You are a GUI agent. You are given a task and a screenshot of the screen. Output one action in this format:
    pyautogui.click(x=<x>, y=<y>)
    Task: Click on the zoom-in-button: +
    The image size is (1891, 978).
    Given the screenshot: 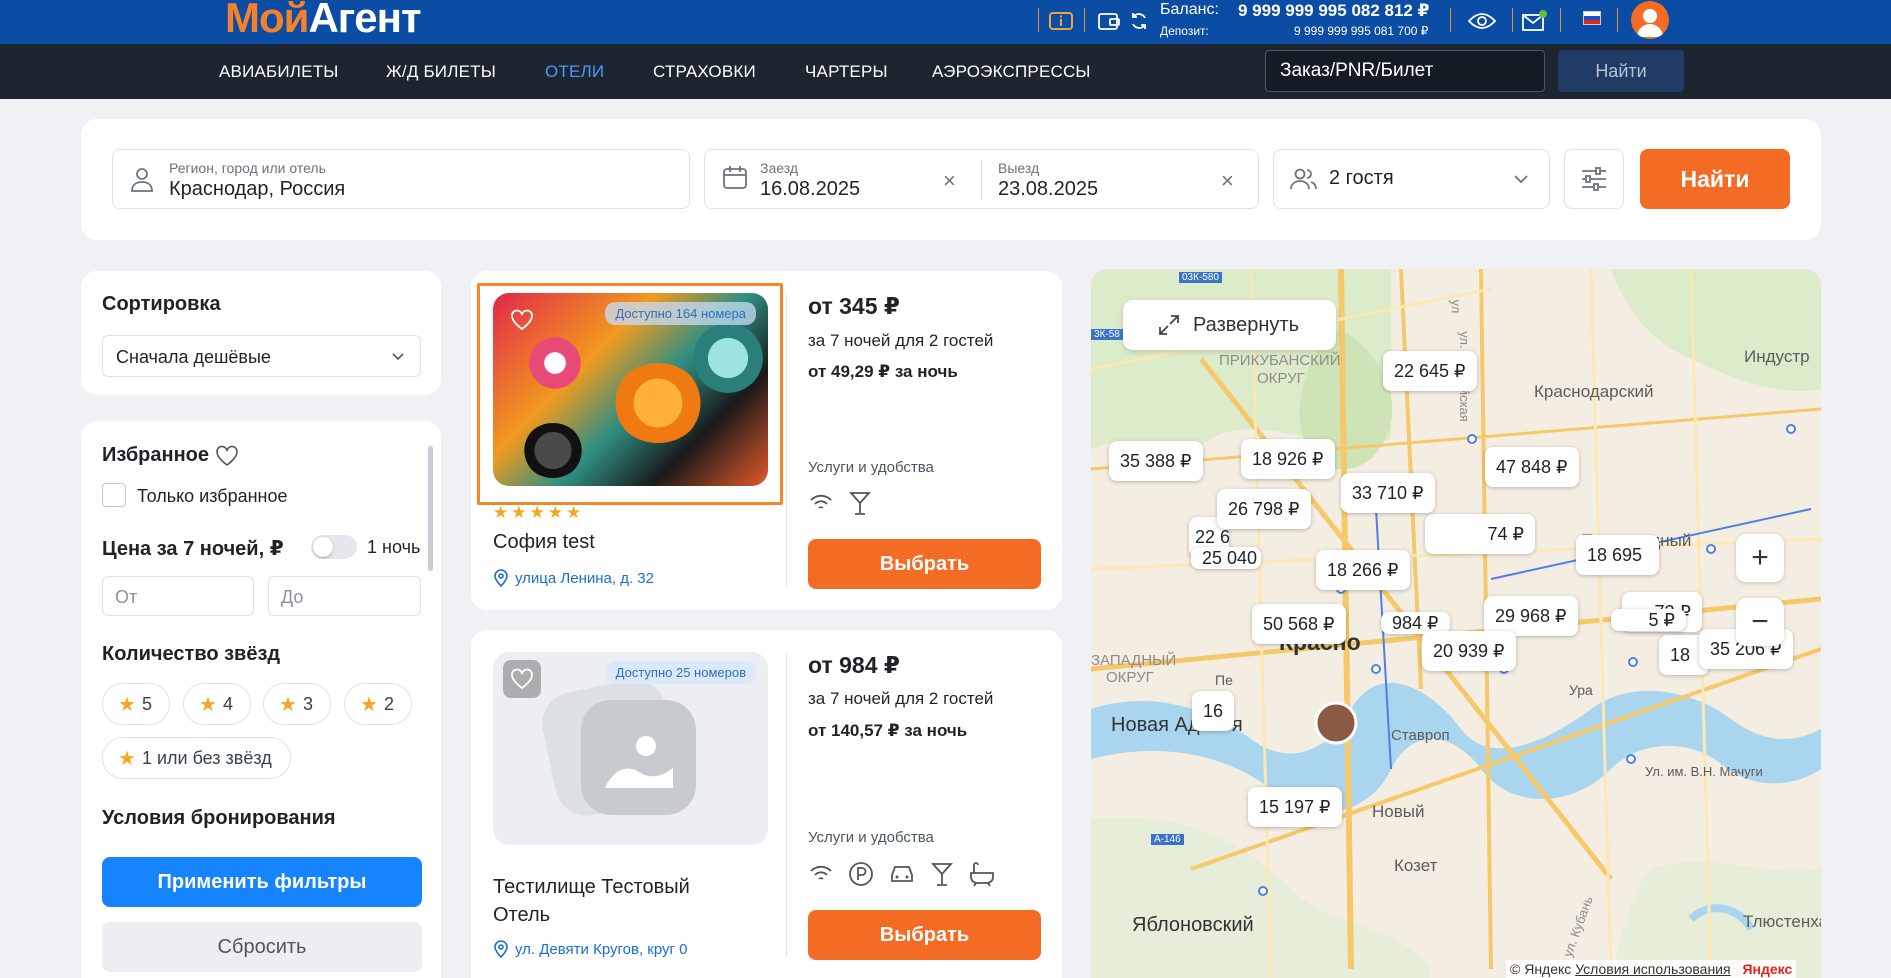 What is the action you would take?
    pyautogui.click(x=1760, y=558)
    